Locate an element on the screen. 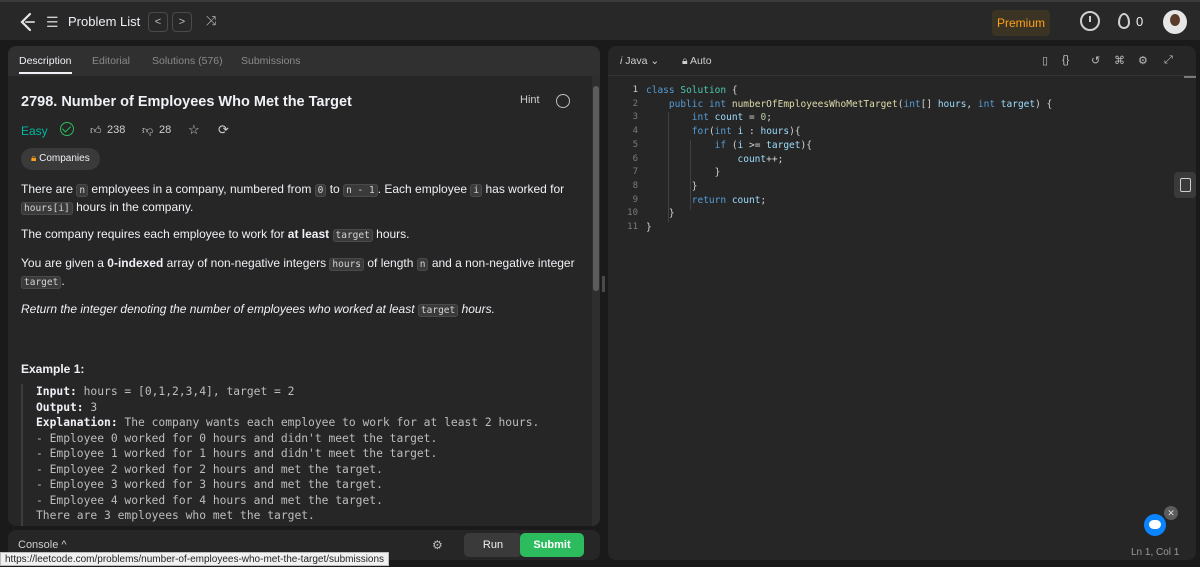 Image resolution: width=1200 pixels, height=567 pixels. submit-button: Submit is located at coordinates (552, 545).